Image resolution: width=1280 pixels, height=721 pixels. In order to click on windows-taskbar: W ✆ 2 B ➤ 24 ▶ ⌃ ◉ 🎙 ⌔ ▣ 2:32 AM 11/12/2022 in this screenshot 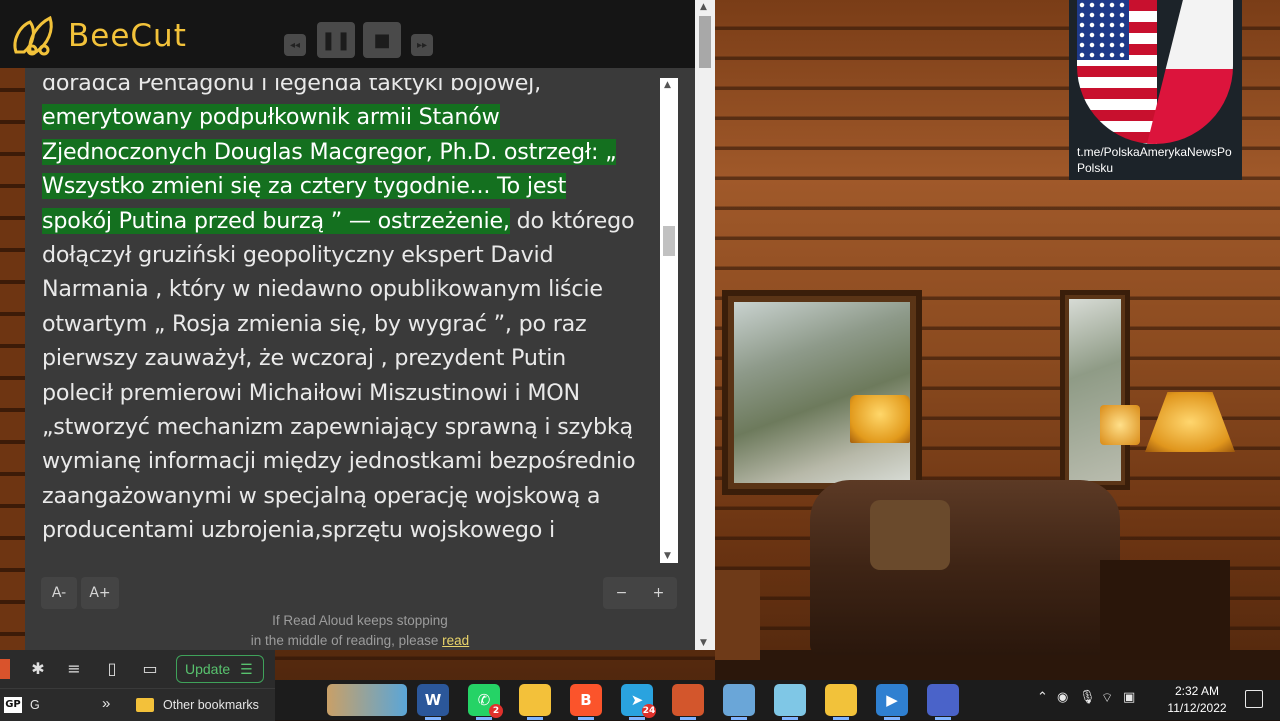, I will do `click(777, 700)`.